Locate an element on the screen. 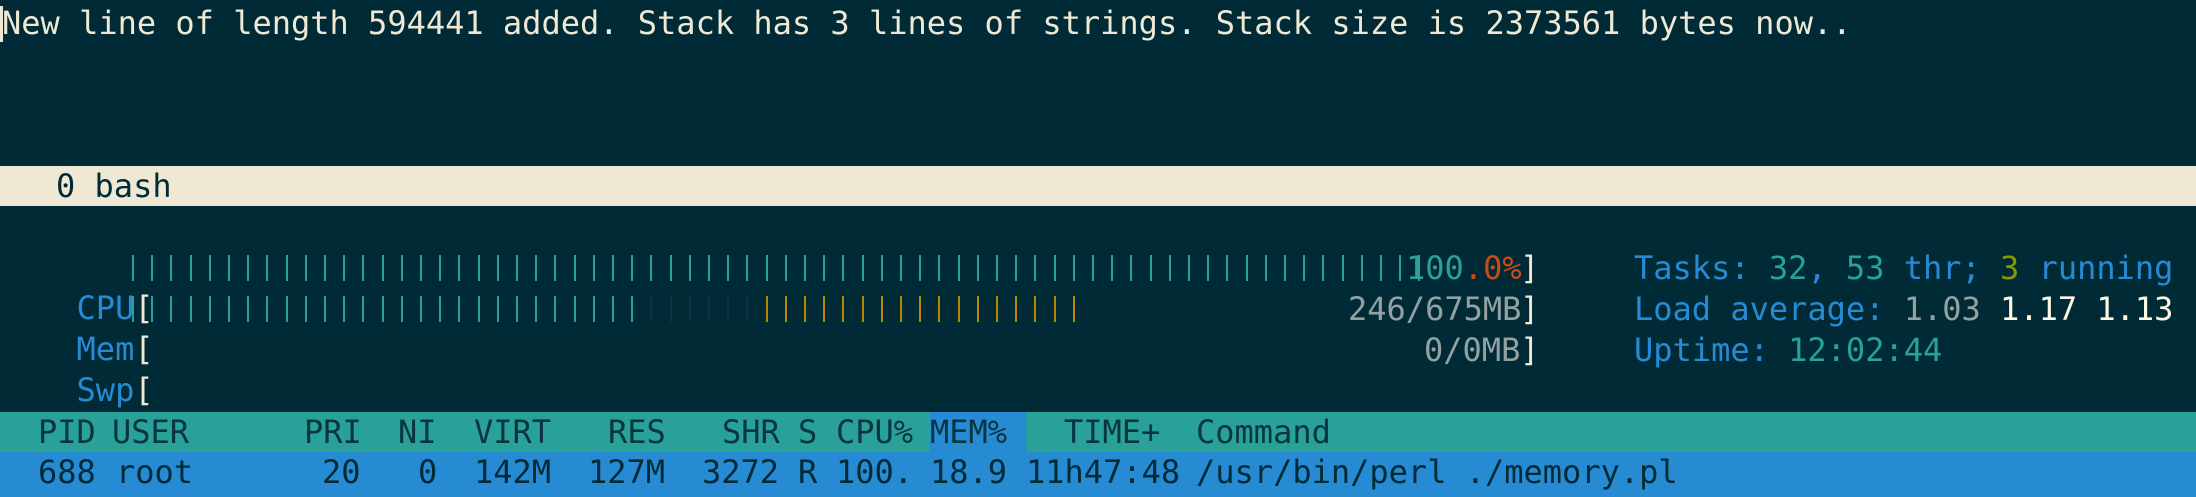 The image size is (2196, 497). mem-meter: Mem[ 246/675MB ] is located at coordinates (789, 328).